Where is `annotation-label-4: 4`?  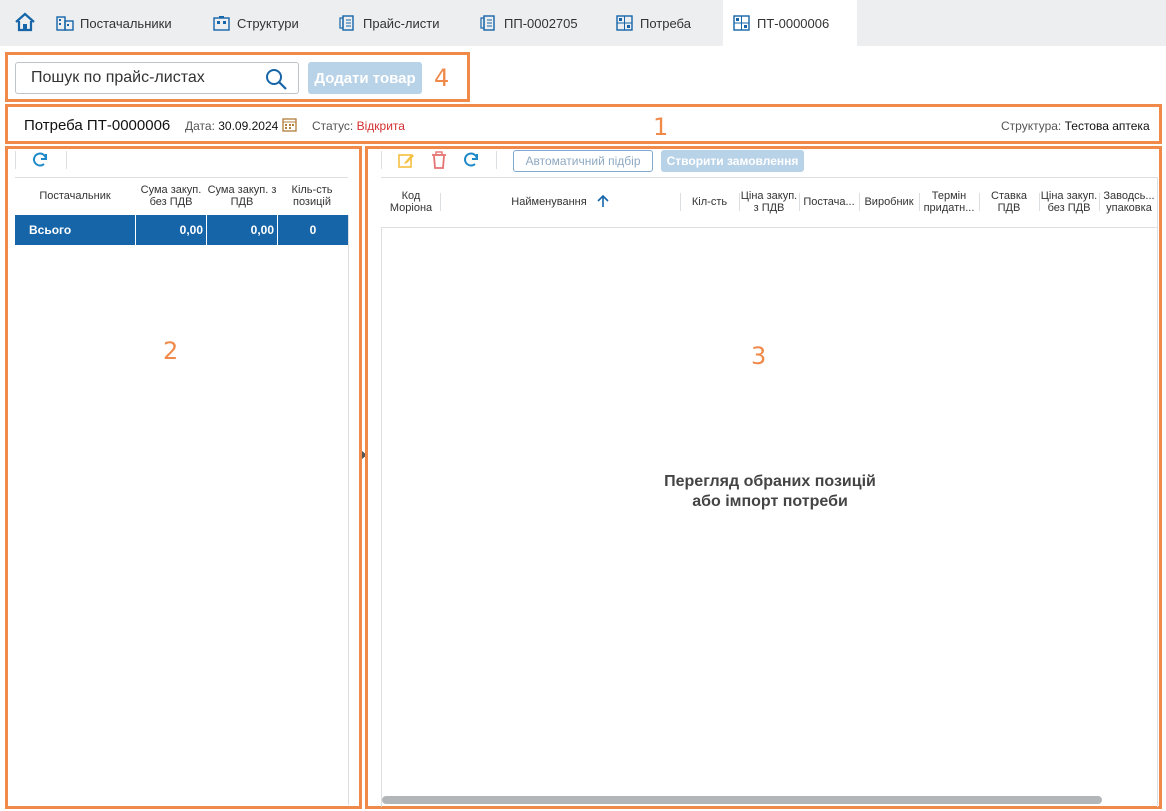 annotation-label-4: 4 is located at coordinates (442, 78).